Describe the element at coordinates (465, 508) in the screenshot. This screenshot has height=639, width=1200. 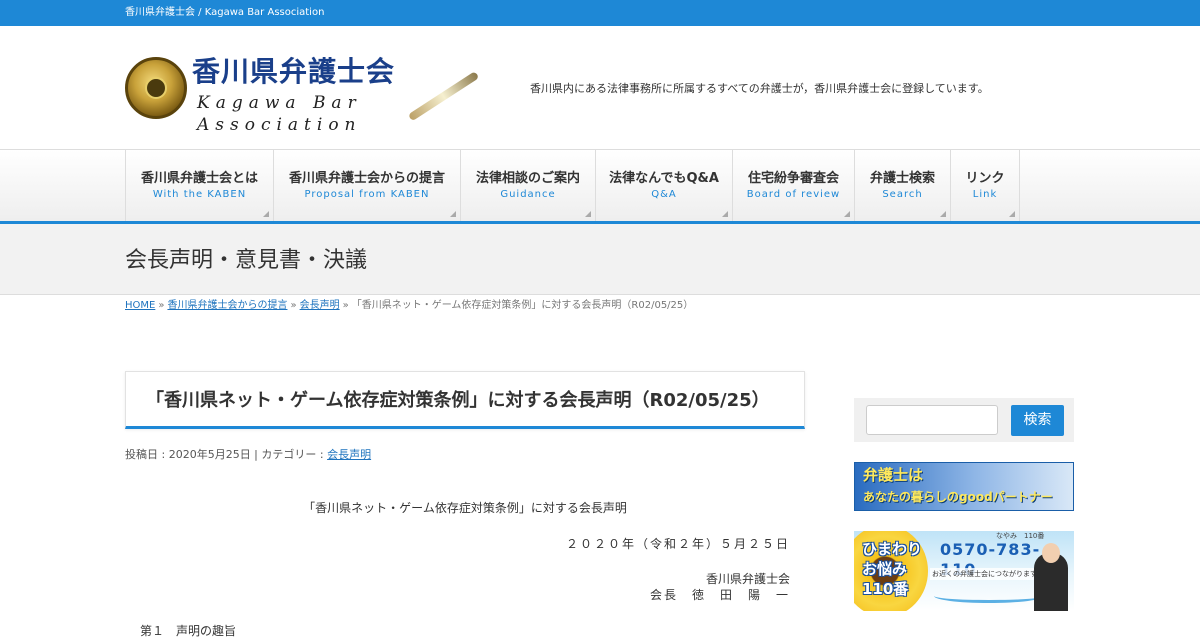
I see `document-heading: 「香川県ネット・ゲーム依存症対策条例」に対する会長声明` at that location.